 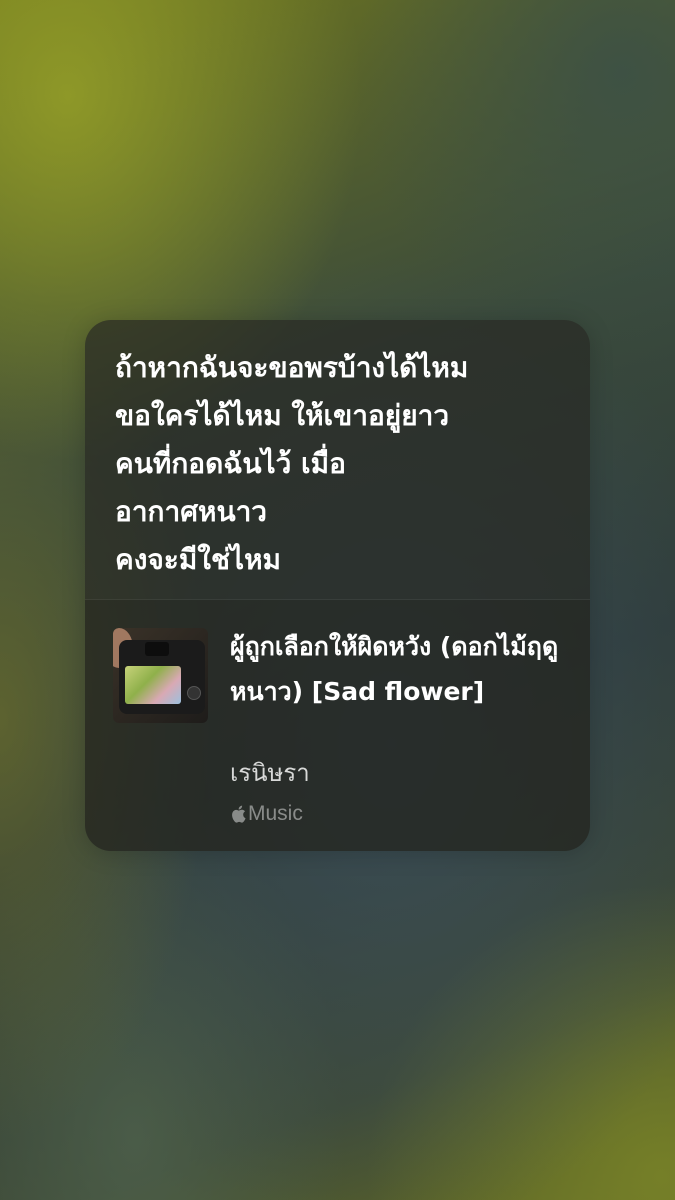 What do you see at coordinates (153, 685) in the screenshot?
I see `camera-screen` at bounding box center [153, 685].